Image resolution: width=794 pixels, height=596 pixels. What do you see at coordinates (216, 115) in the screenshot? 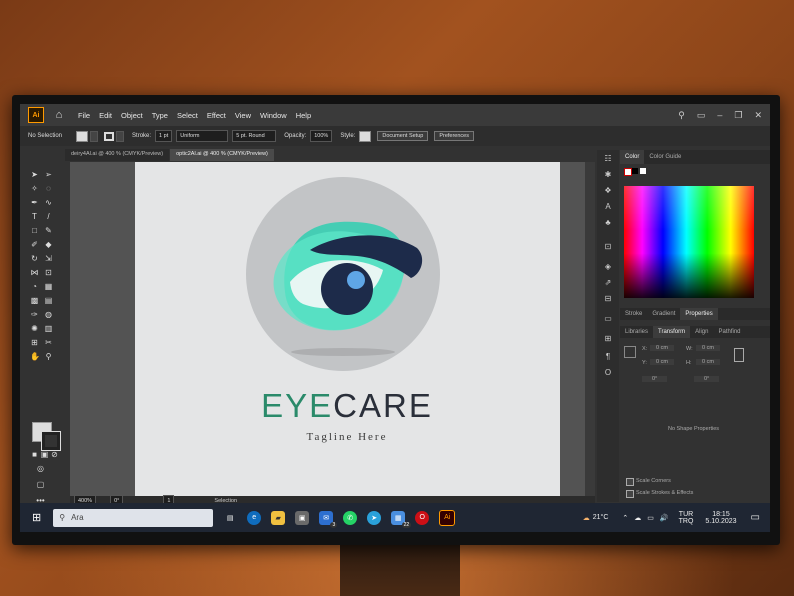
I see `menu-effect: Effect` at bounding box center [216, 115].